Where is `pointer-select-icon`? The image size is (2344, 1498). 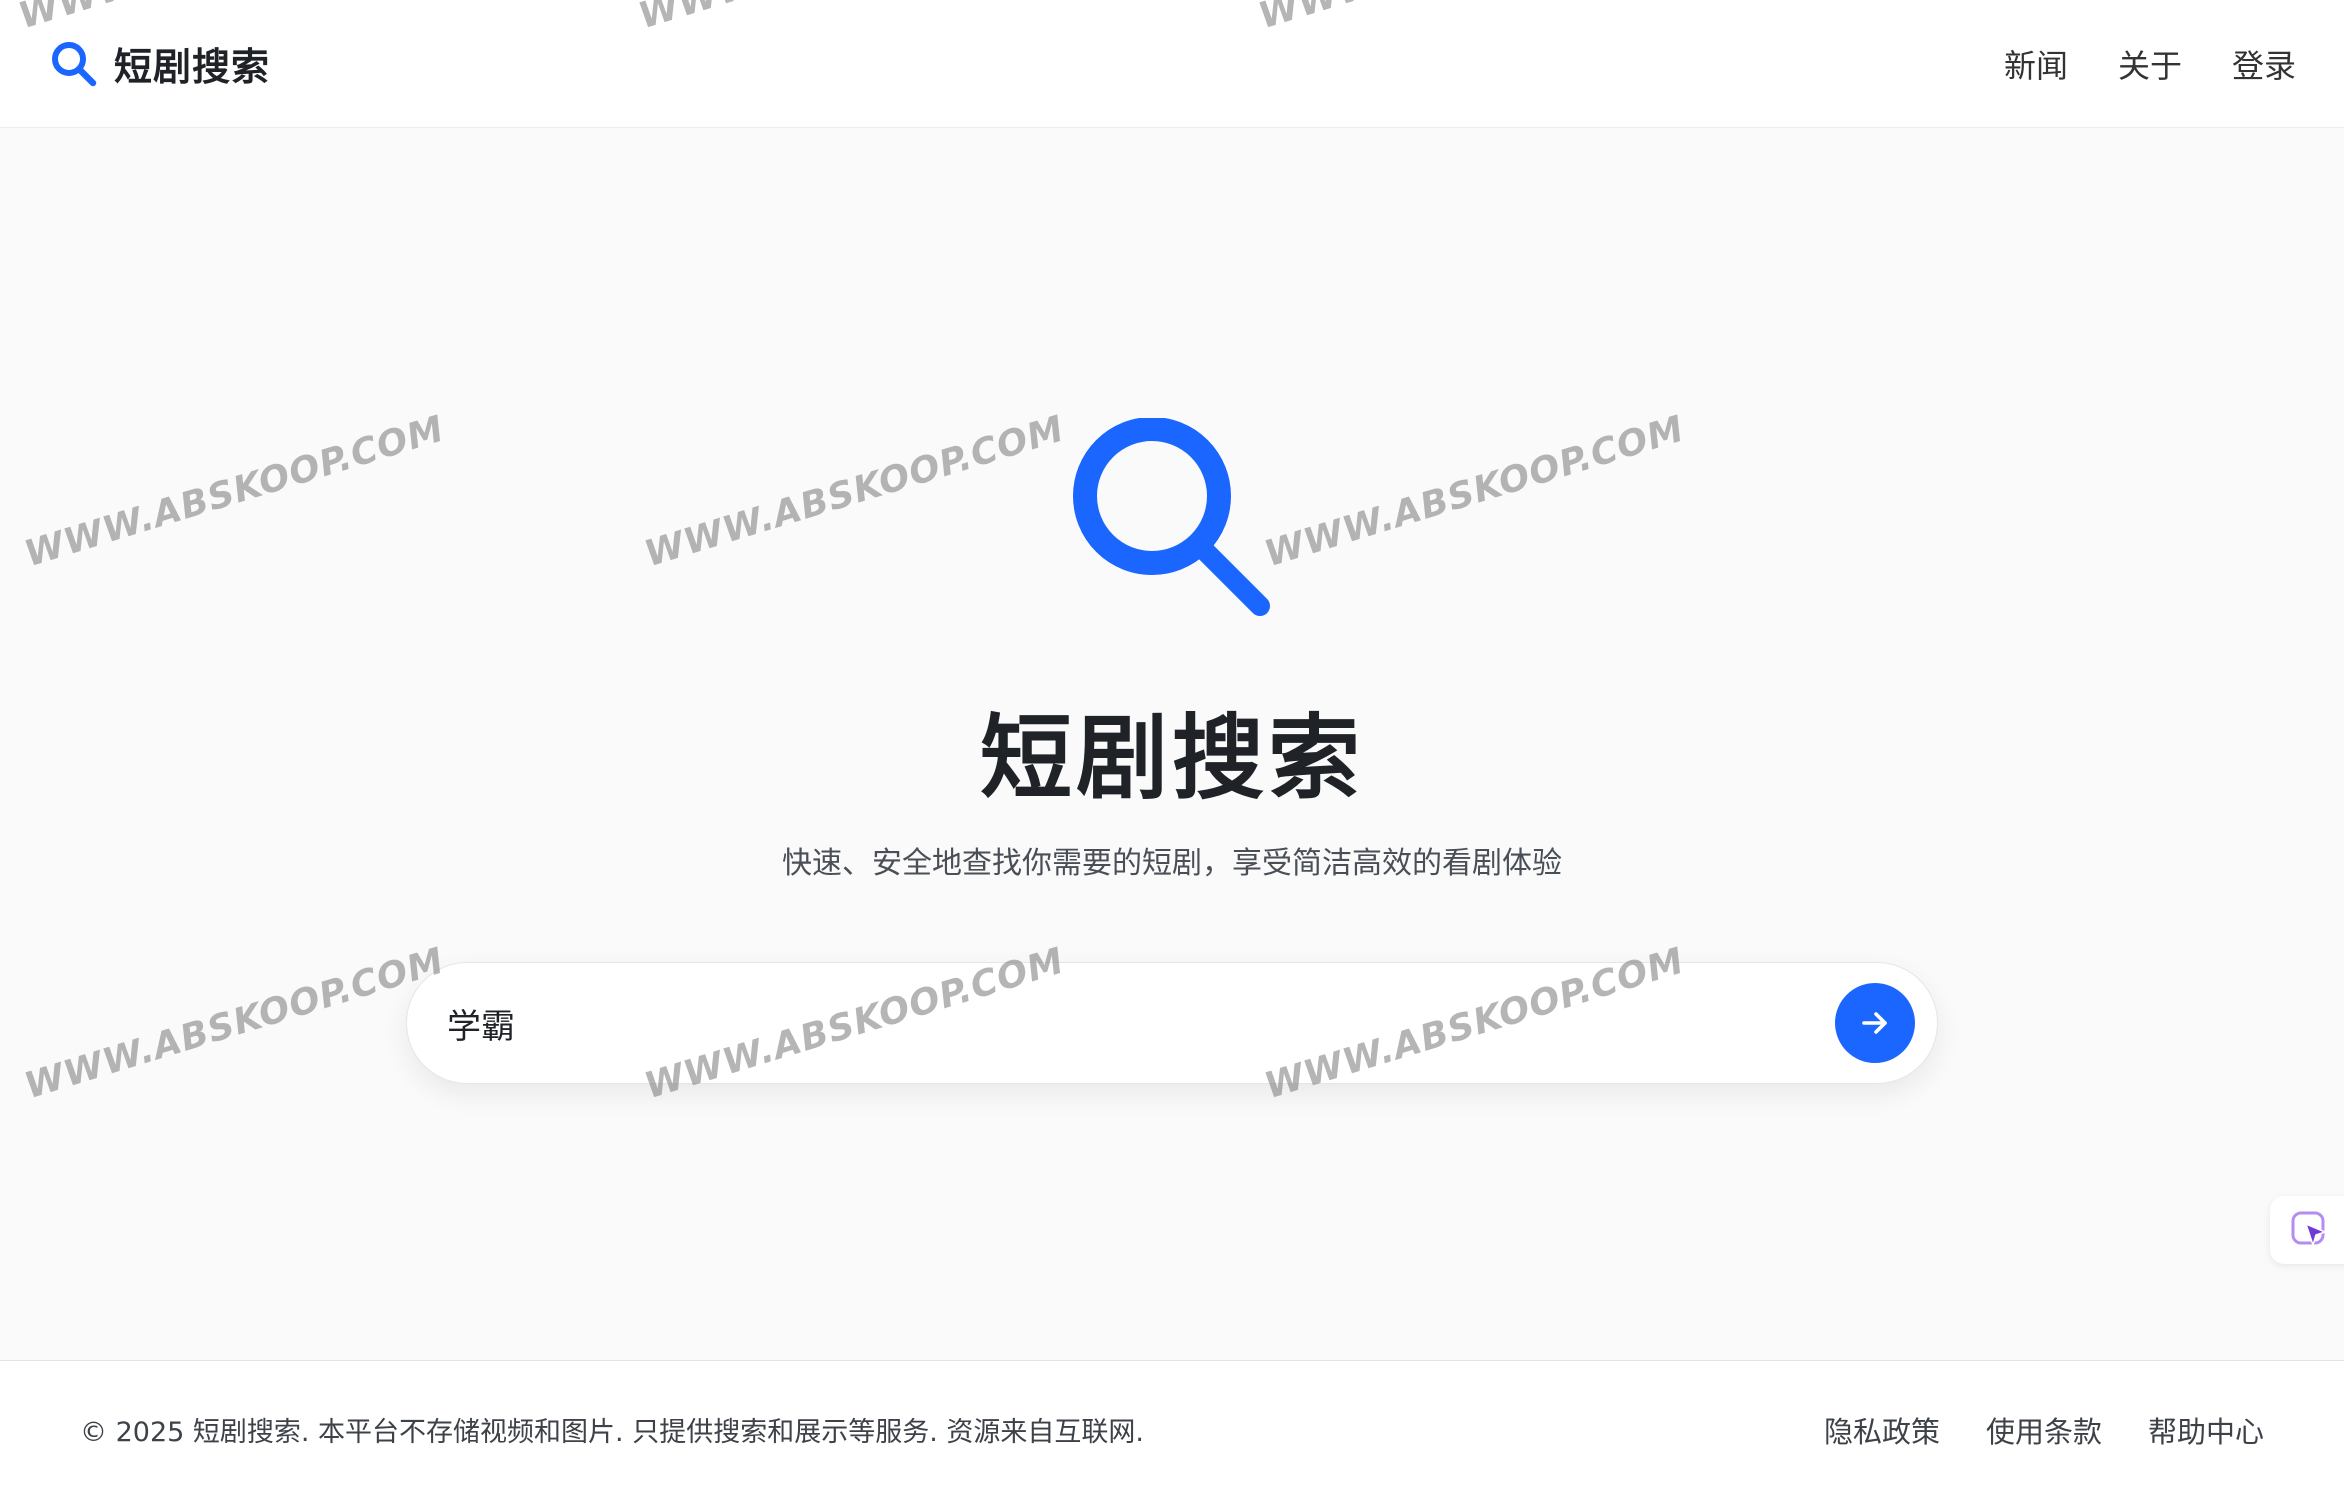
pointer-select-icon is located at coordinates (2308, 1228).